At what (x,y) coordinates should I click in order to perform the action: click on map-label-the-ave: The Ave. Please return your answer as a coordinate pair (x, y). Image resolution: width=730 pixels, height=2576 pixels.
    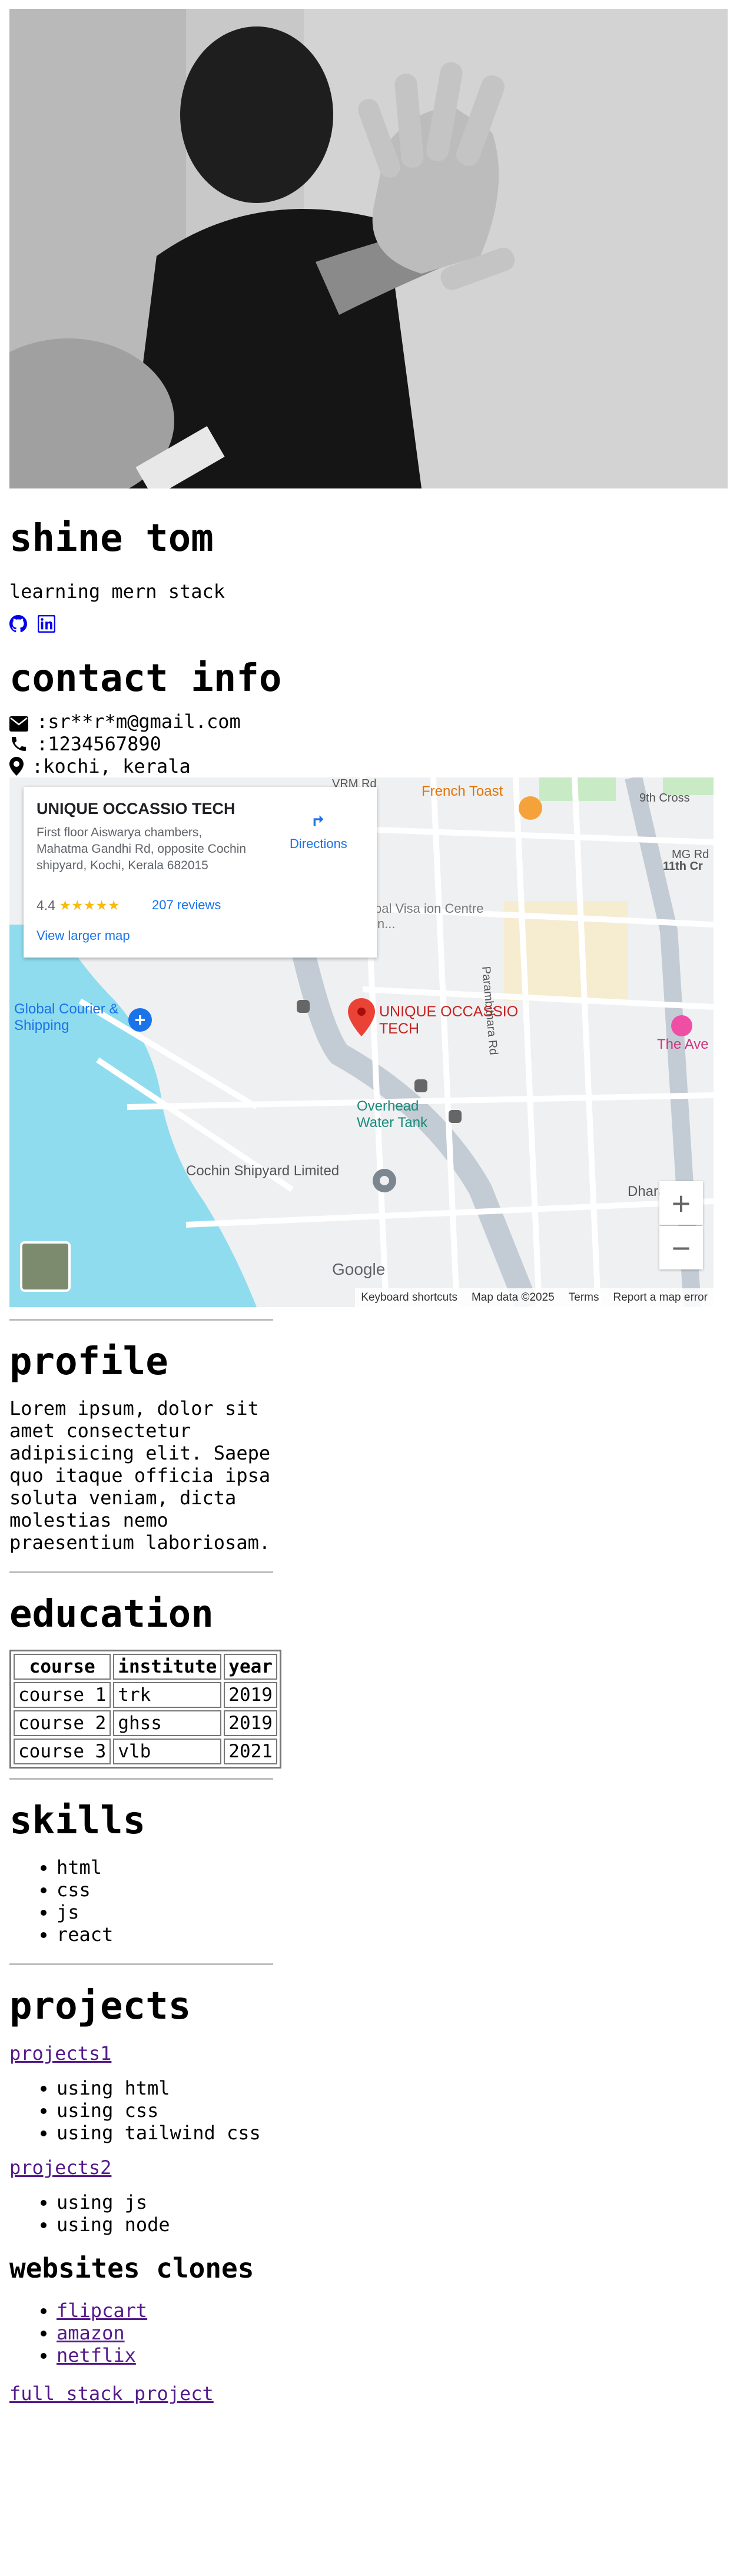
    Looking at the image, I should click on (683, 1044).